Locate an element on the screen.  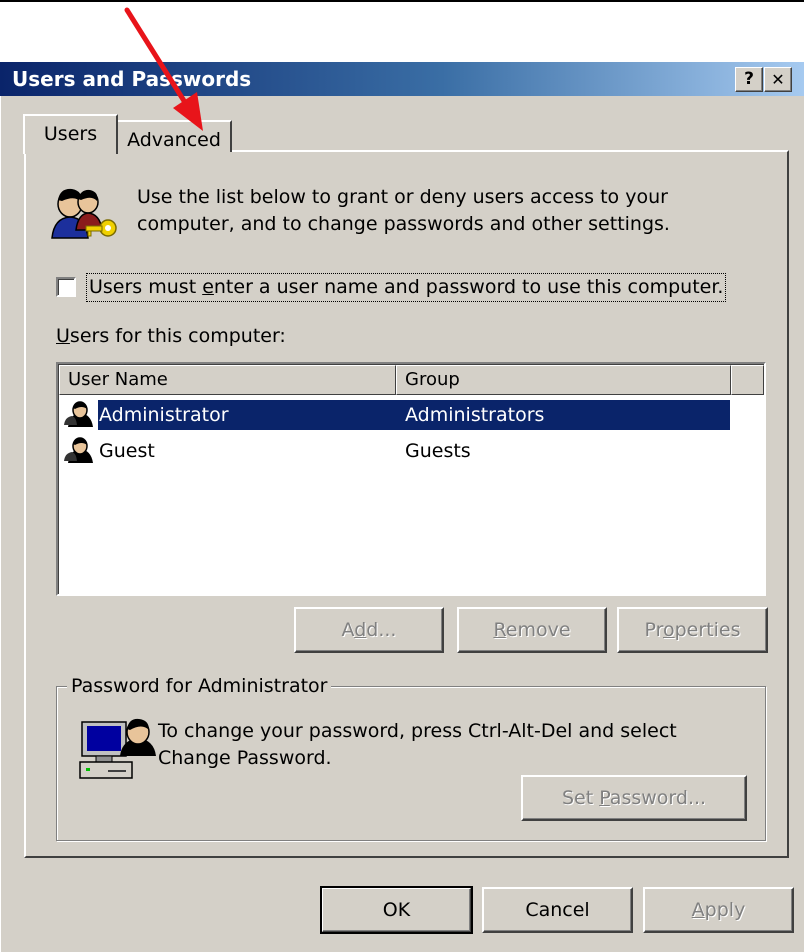
computer-user-icon is located at coordinates (117, 748).